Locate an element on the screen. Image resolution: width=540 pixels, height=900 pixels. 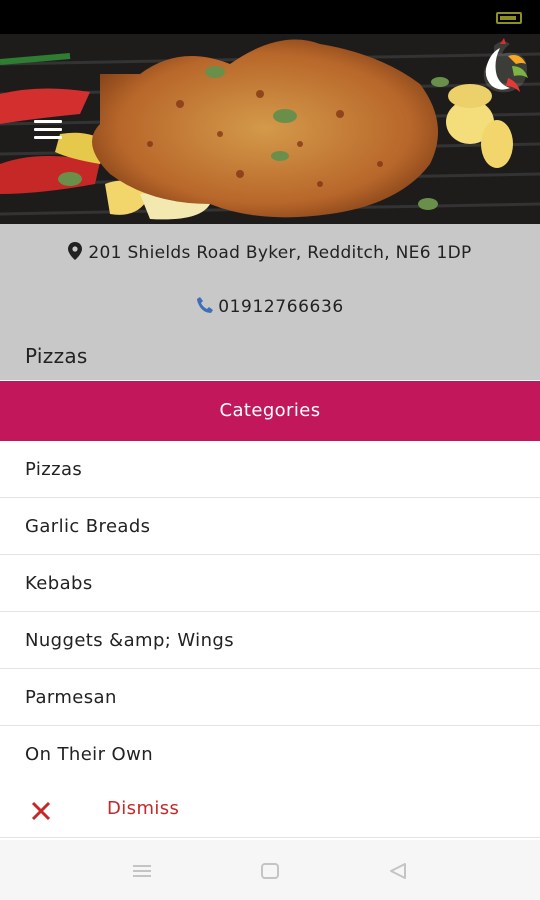
close-icon is located at coordinates (41, 811).